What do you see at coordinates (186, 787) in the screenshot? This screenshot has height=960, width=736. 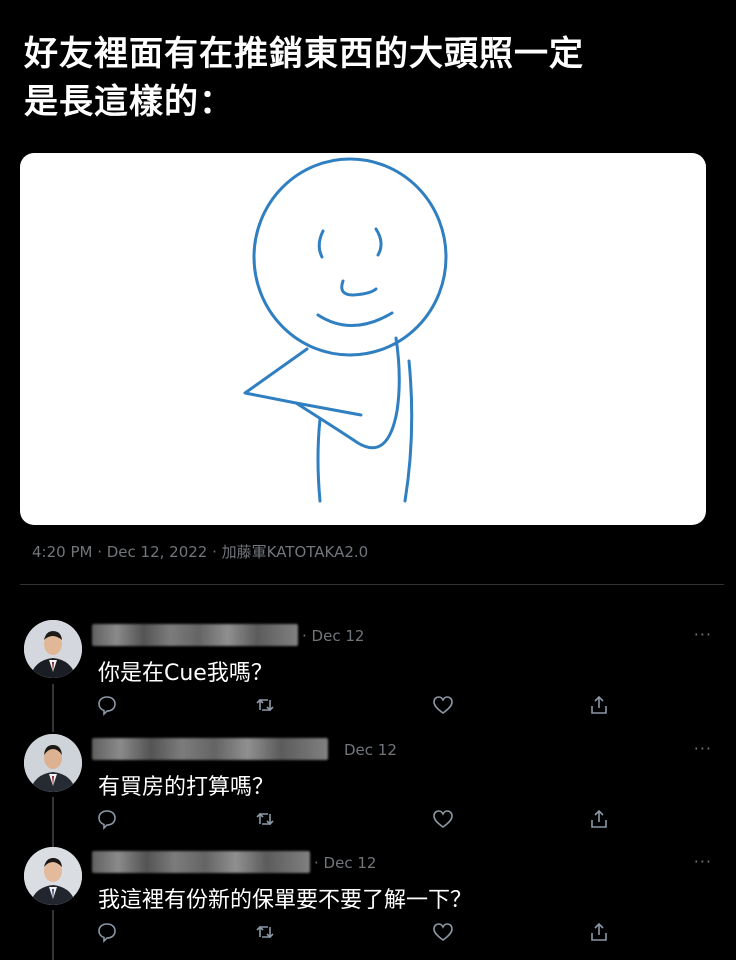 I see `reply-text: 有買房的打算嗎？` at bounding box center [186, 787].